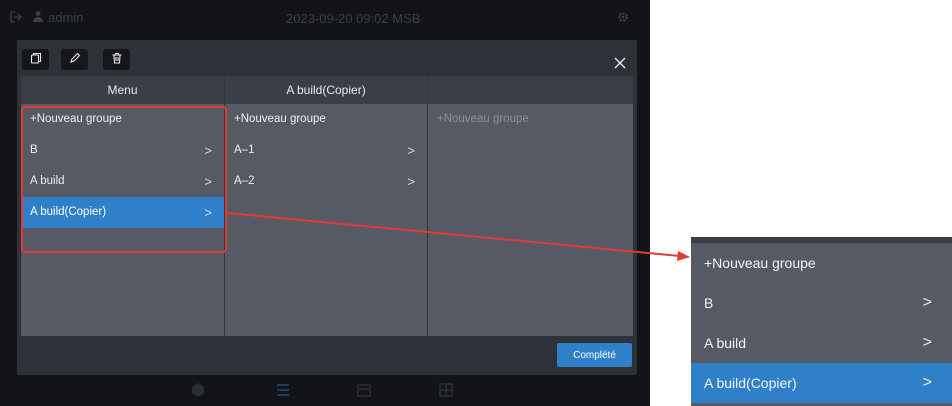 The height and width of the screenshot is (406, 952). I want to click on row-label: +Nouveau groupe, so click(760, 263).